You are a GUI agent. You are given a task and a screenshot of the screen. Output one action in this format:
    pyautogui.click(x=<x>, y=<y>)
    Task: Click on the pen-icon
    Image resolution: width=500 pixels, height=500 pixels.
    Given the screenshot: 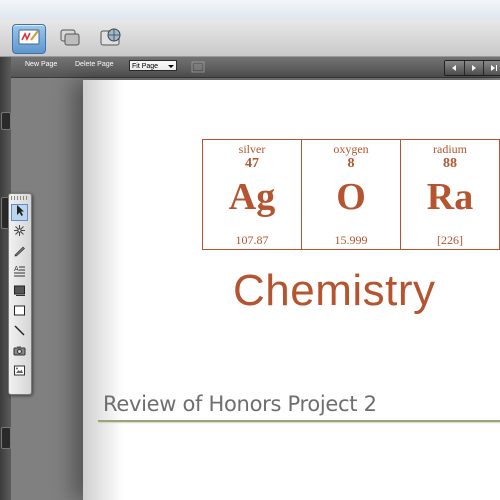 What is the action you would take?
    pyautogui.click(x=19, y=253)
    